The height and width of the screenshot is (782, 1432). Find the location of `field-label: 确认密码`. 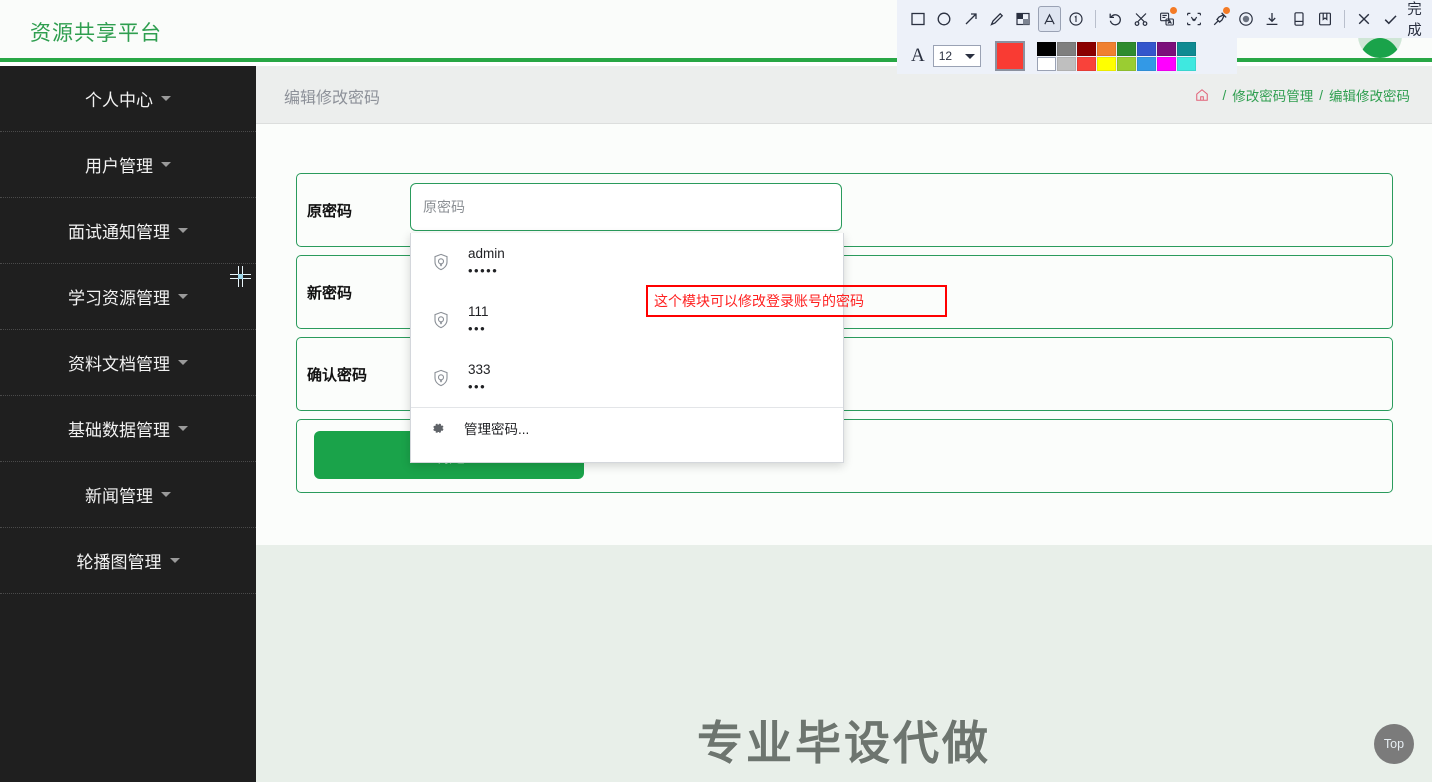

field-label: 确认密码 is located at coordinates (337, 375).